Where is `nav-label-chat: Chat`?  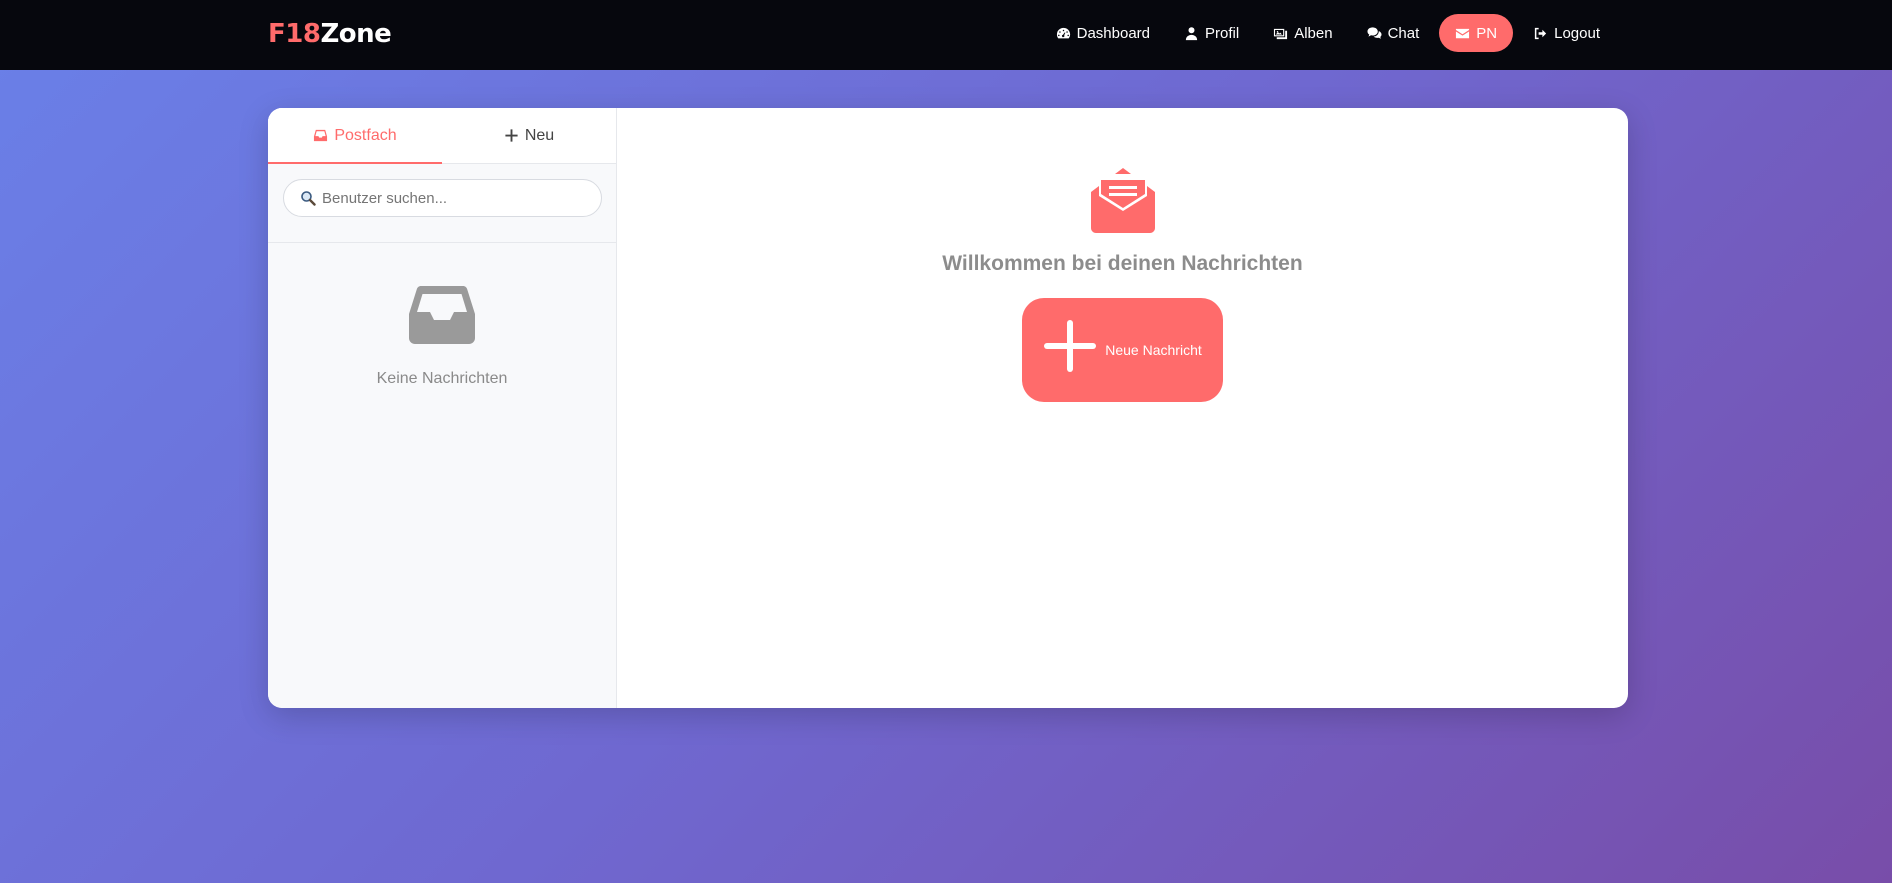 nav-label-chat: Chat is located at coordinates (1403, 33).